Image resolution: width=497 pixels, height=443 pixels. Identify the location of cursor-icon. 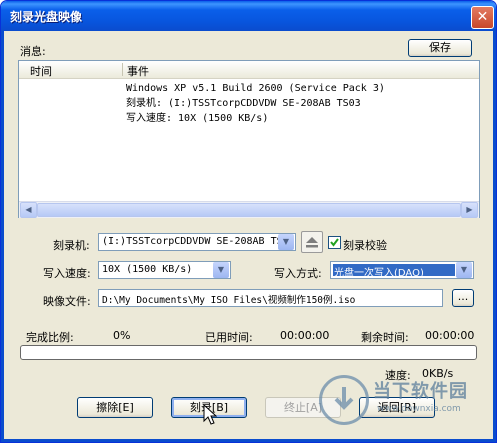
(210, 414).